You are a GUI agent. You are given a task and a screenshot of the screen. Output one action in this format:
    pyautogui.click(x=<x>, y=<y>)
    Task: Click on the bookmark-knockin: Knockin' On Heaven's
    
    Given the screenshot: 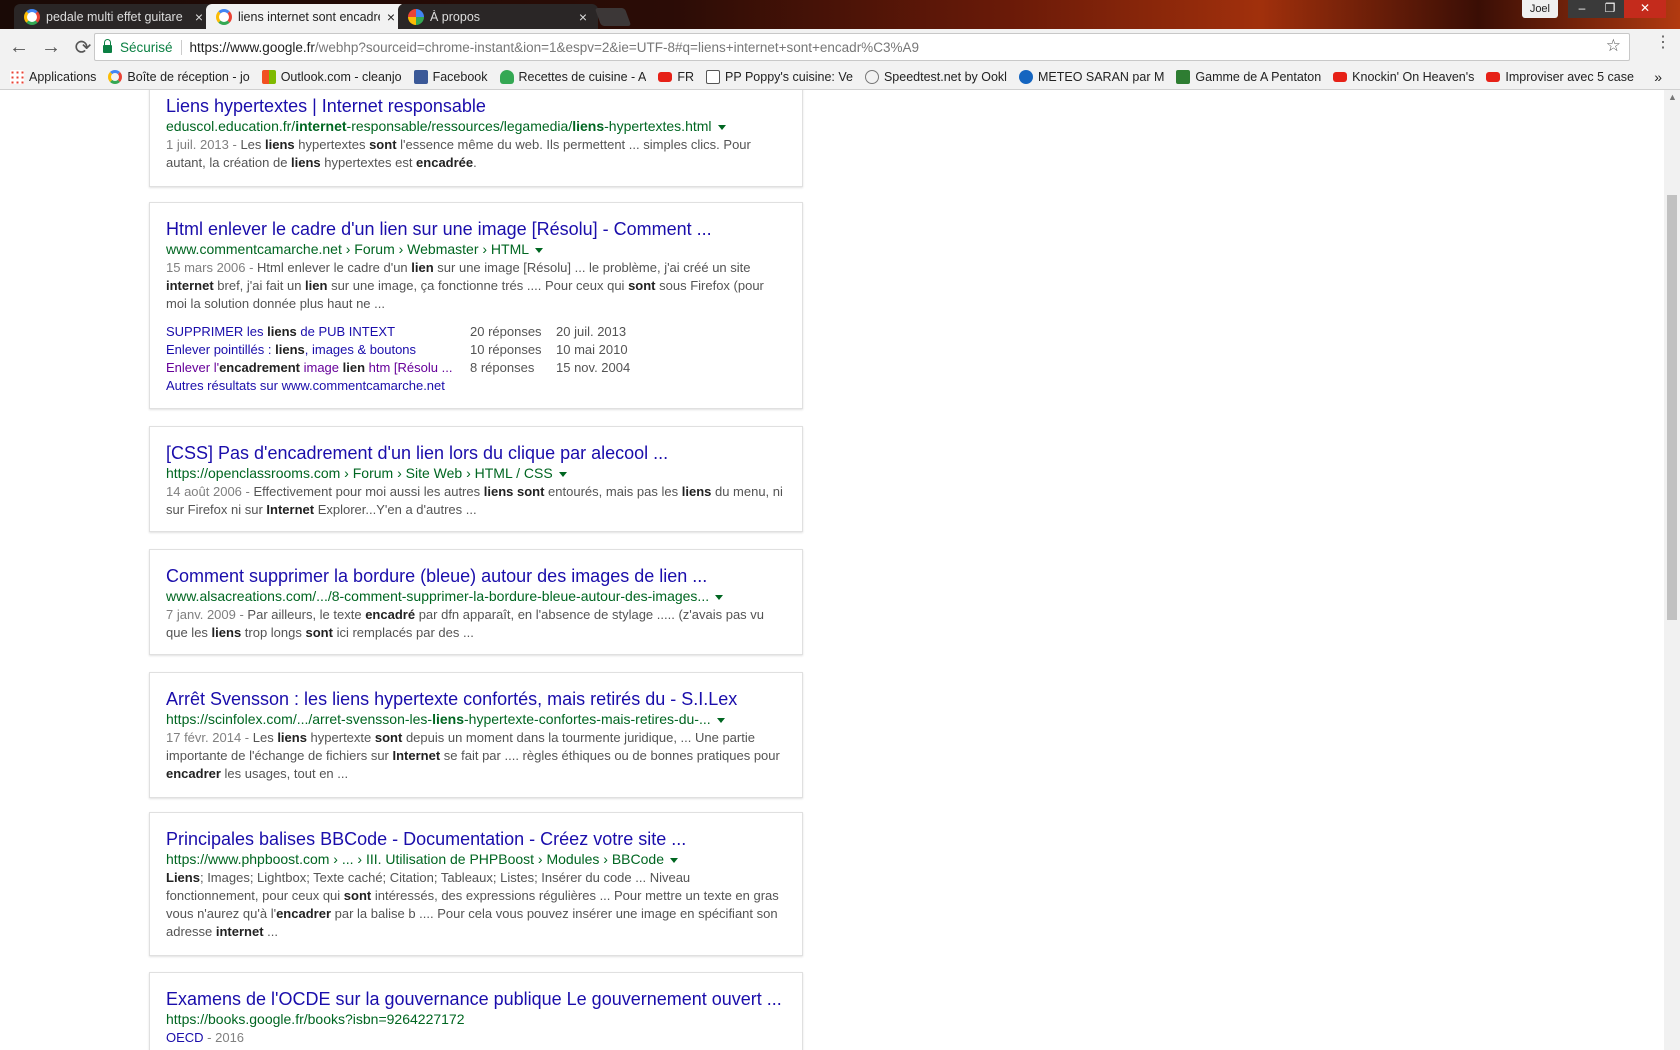 What is the action you would take?
    pyautogui.click(x=1403, y=77)
    